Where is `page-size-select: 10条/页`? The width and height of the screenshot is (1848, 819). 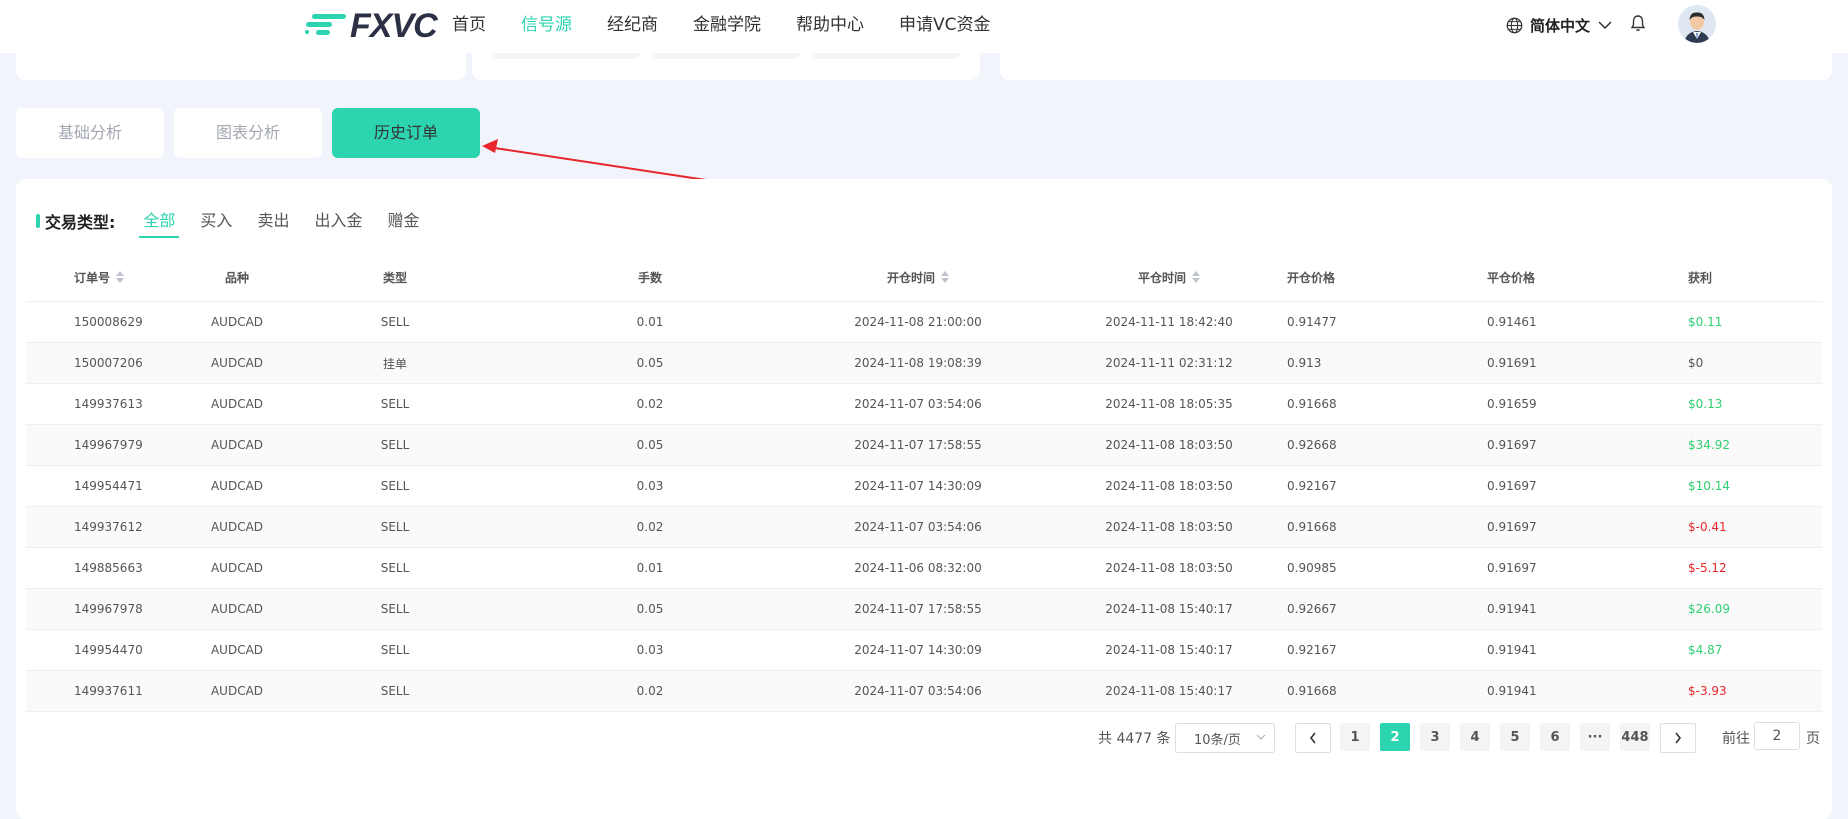 page-size-select: 10条/页 is located at coordinates (1225, 738).